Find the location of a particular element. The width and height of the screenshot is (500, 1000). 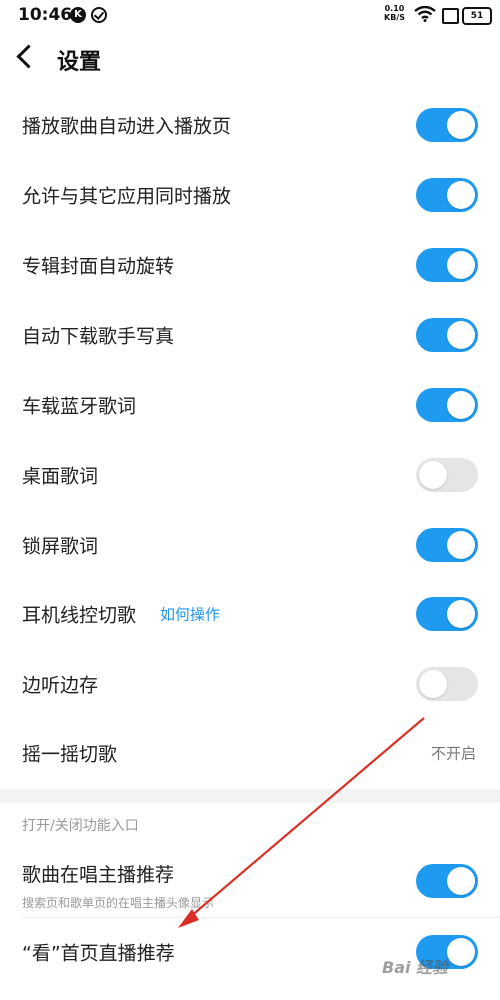

setting-row-download-artist-photos: 自动下载歌手写真 is located at coordinates (250, 335).